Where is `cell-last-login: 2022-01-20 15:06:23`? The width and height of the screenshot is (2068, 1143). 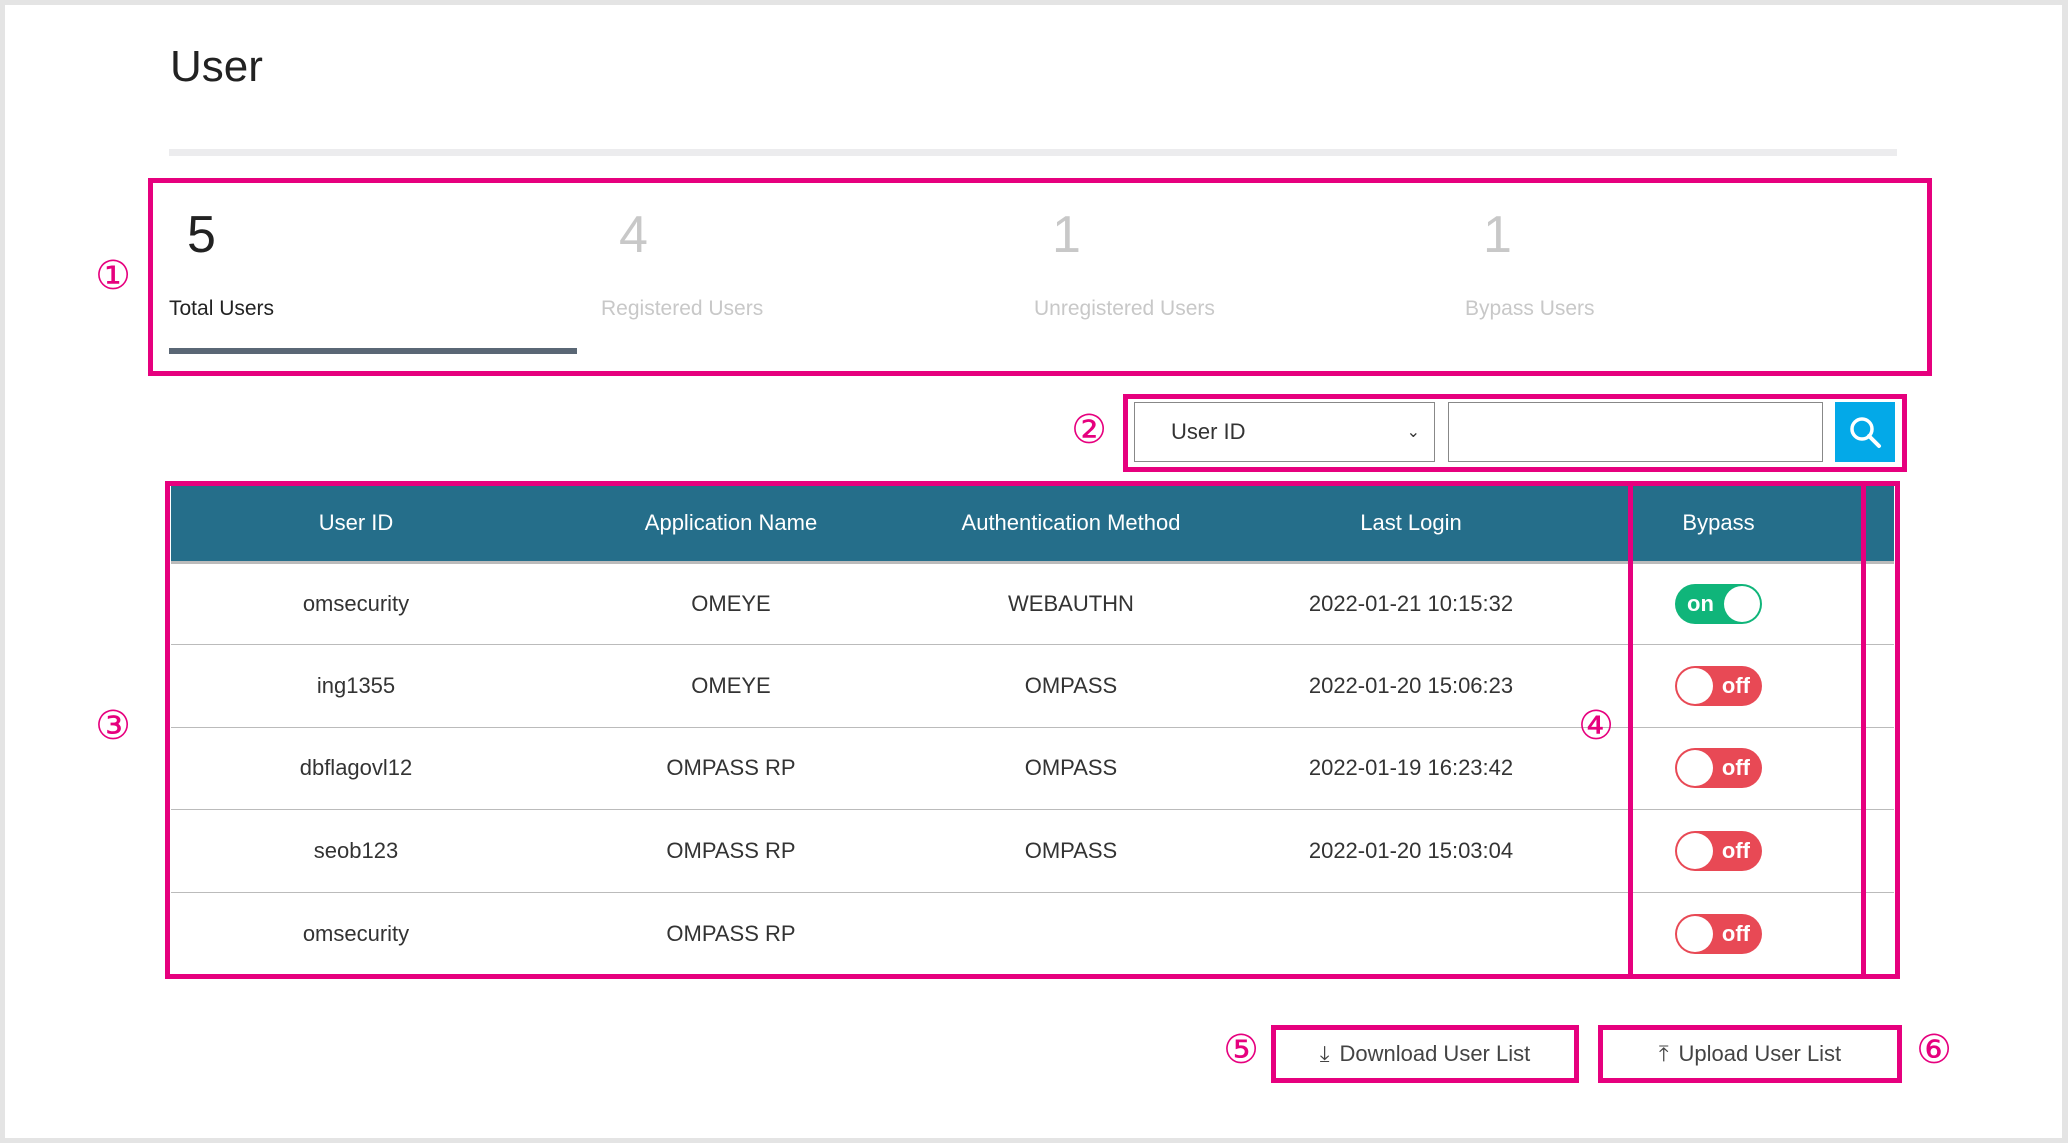
cell-last-login: 2022-01-20 15:06:23 is located at coordinates (1411, 686).